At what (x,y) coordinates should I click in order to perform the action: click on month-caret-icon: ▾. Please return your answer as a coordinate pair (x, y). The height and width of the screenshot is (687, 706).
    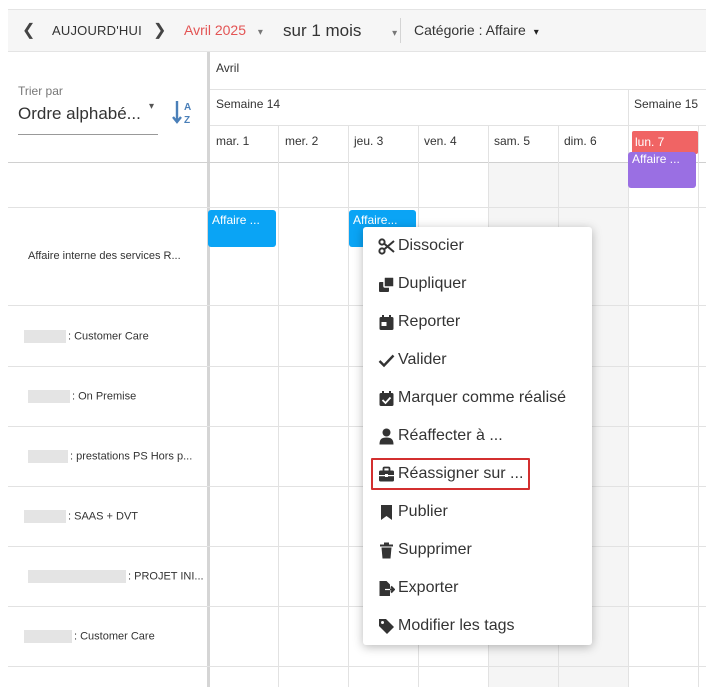
    Looking at the image, I should click on (260, 32).